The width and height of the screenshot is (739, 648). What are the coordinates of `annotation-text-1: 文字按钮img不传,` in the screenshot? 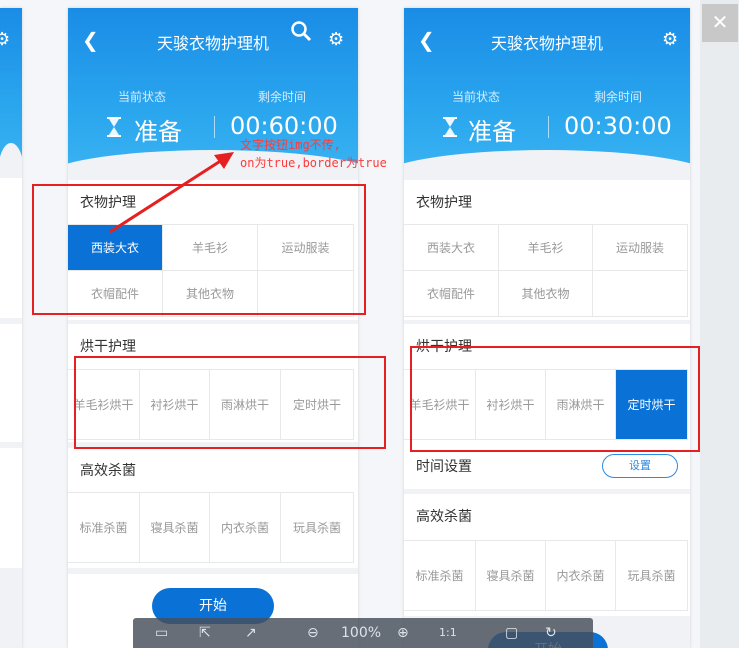 It's located at (290, 145).